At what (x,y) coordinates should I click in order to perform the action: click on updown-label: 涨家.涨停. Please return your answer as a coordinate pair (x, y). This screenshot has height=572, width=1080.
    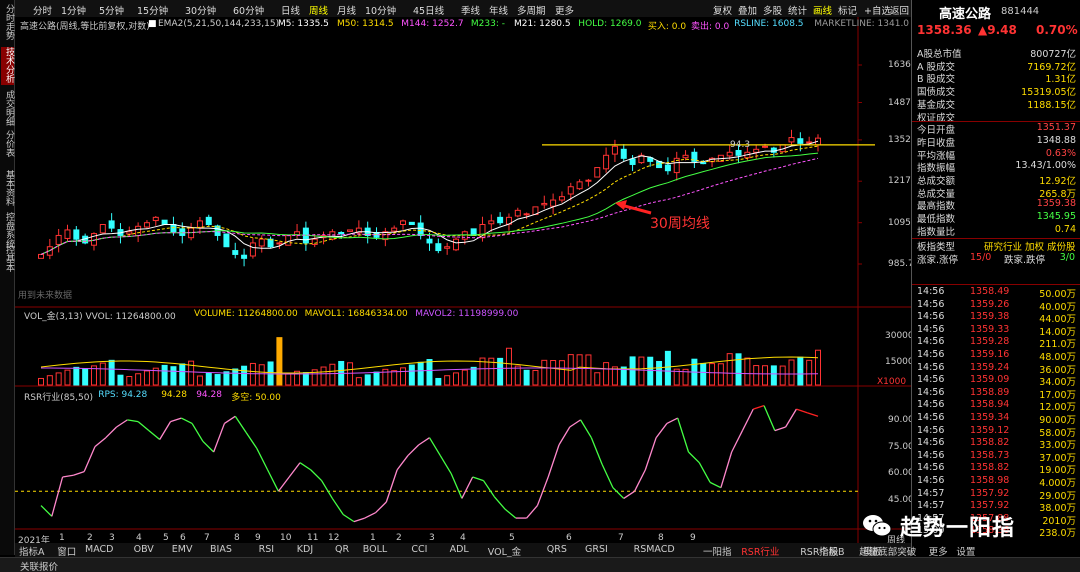
    Looking at the image, I should click on (938, 260).